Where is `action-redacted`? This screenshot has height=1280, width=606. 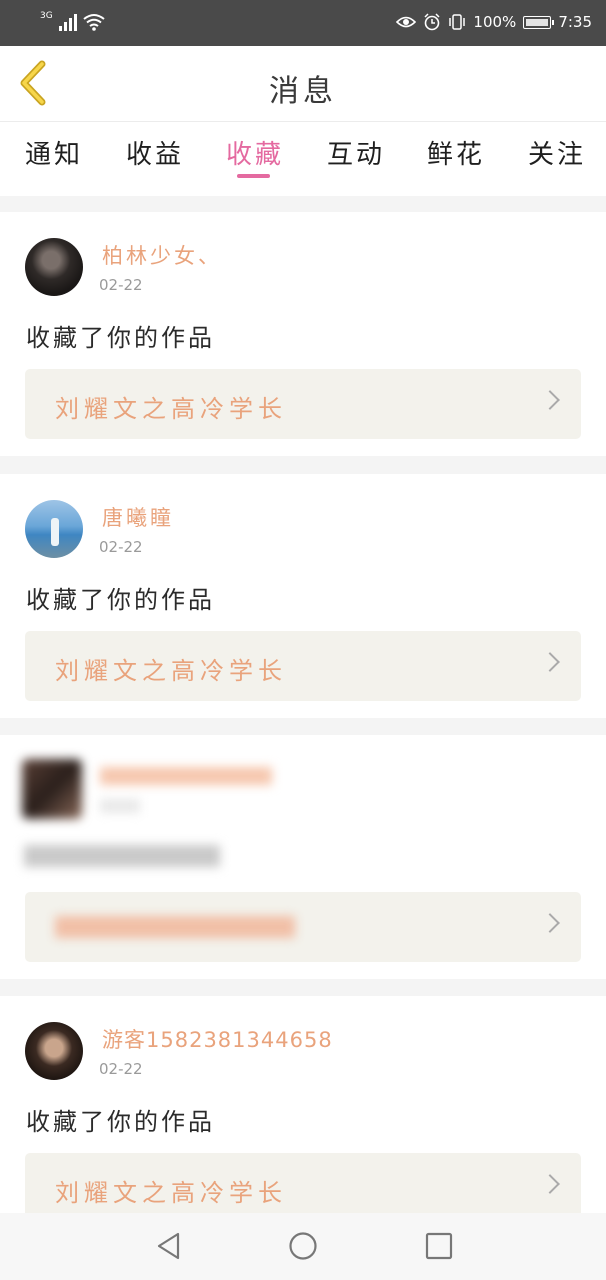 action-redacted is located at coordinates (122, 856).